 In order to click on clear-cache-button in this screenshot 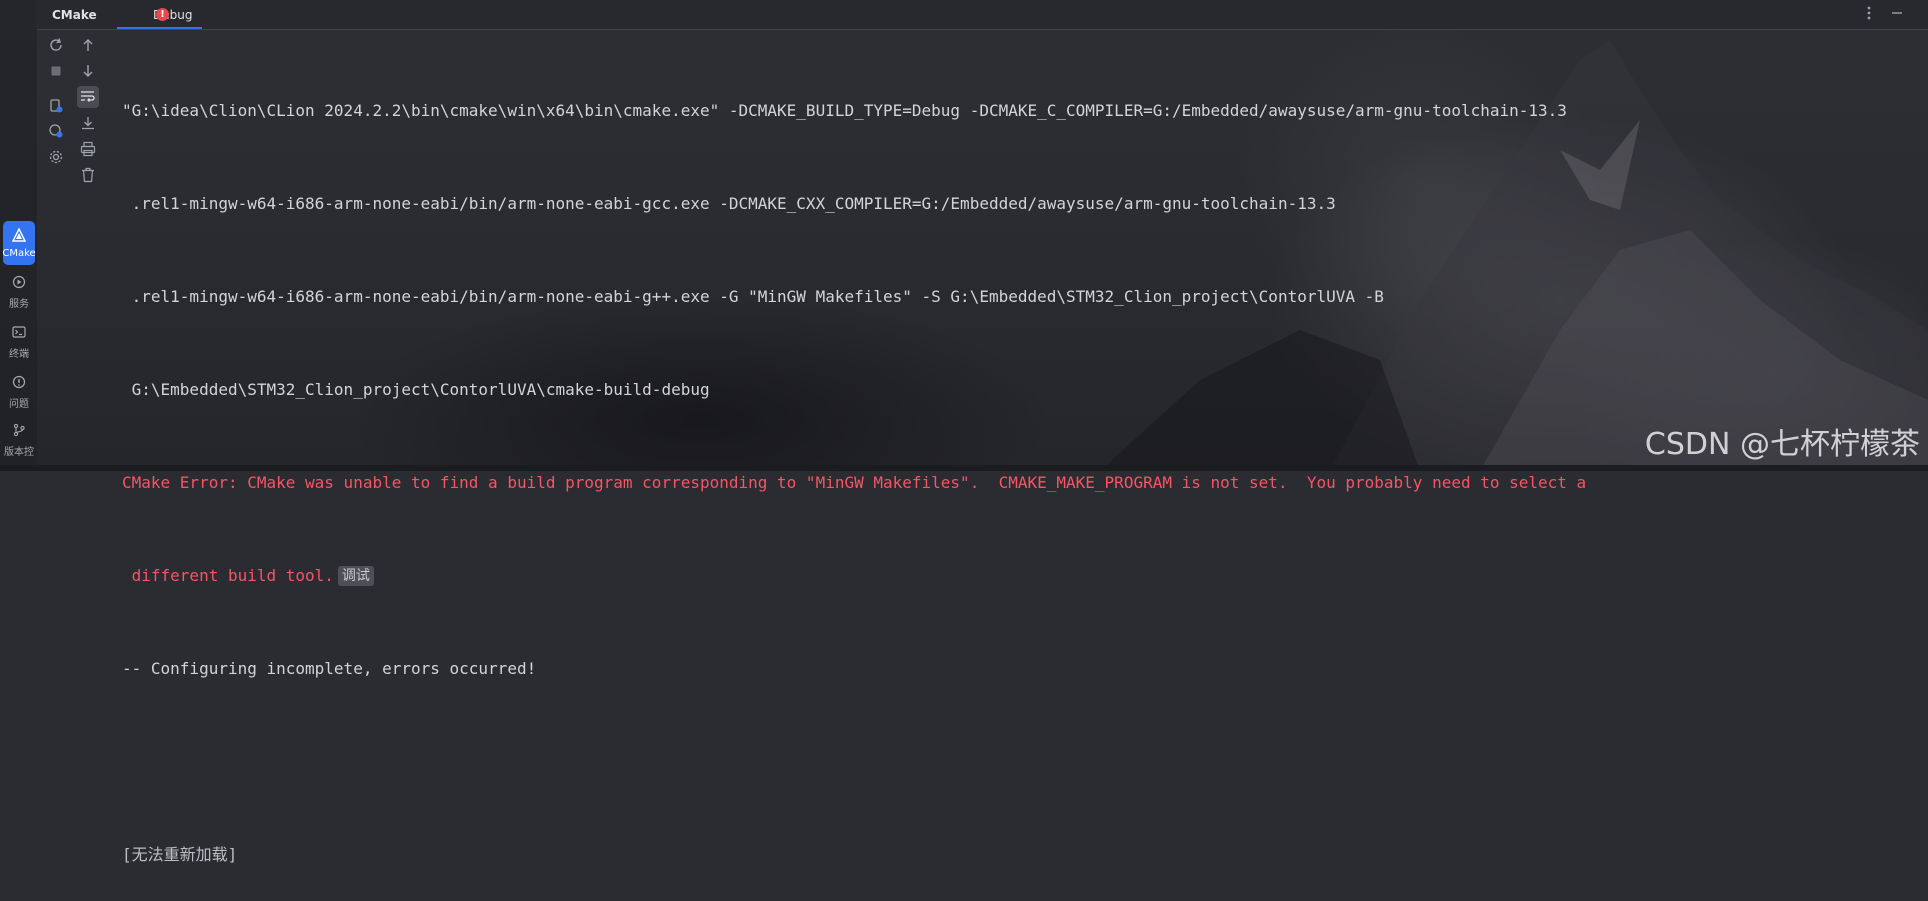, I will do `click(56, 106)`.